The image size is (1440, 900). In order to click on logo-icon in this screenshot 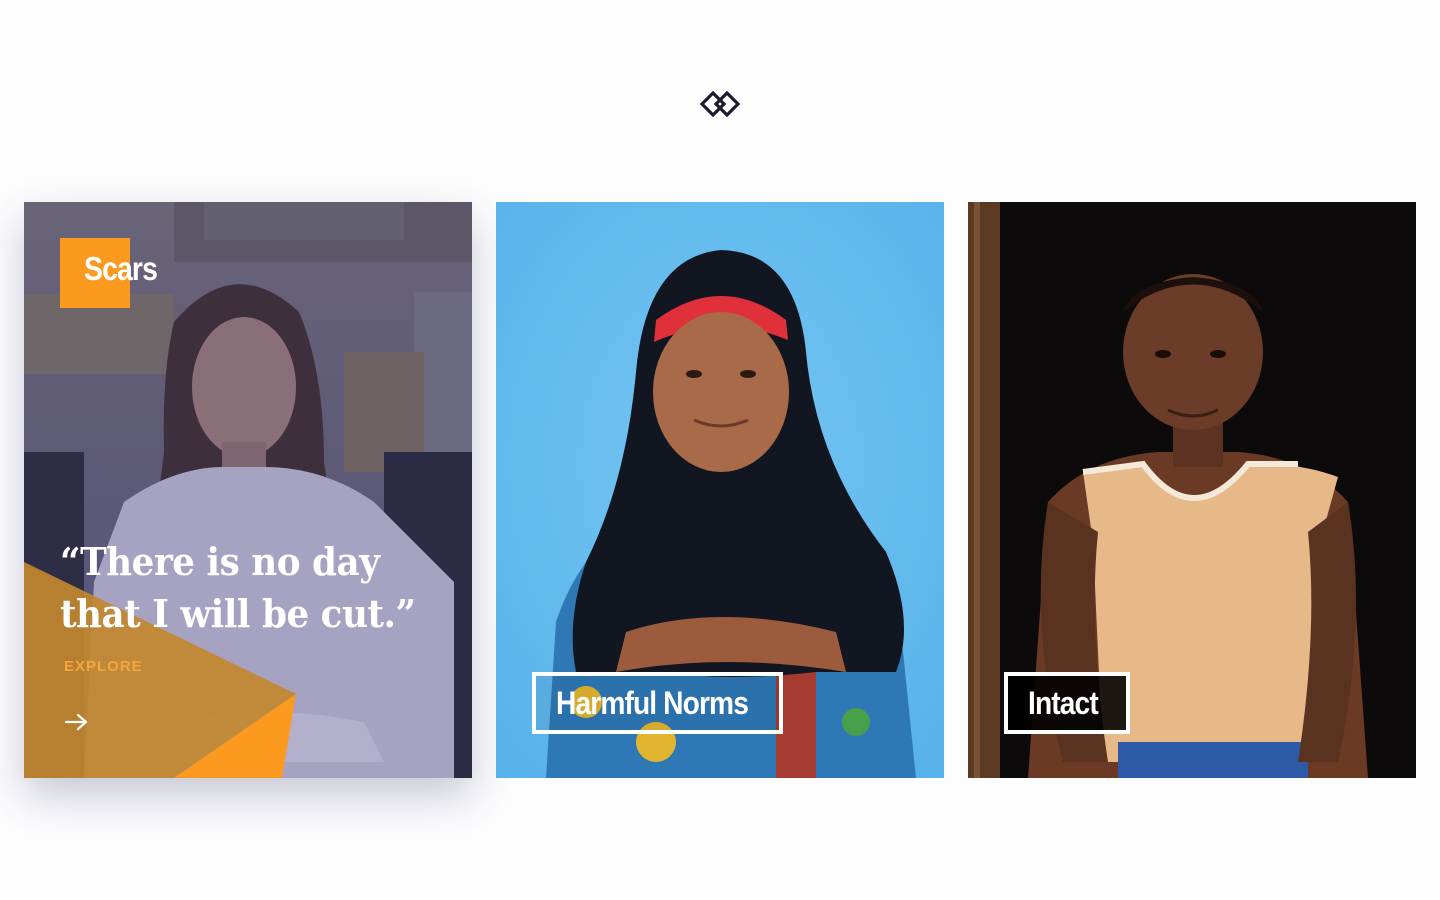, I will do `click(720, 105)`.